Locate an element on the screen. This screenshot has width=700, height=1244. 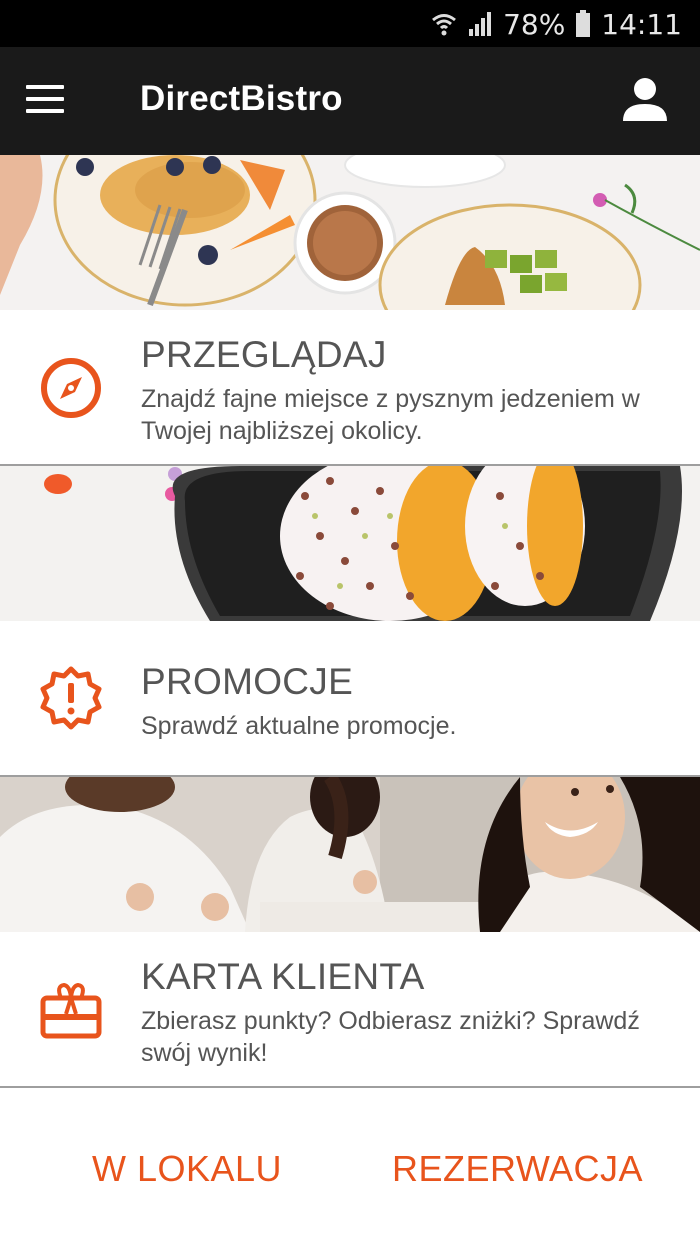
banner-donuts-image is located at coordinates (350, 543).